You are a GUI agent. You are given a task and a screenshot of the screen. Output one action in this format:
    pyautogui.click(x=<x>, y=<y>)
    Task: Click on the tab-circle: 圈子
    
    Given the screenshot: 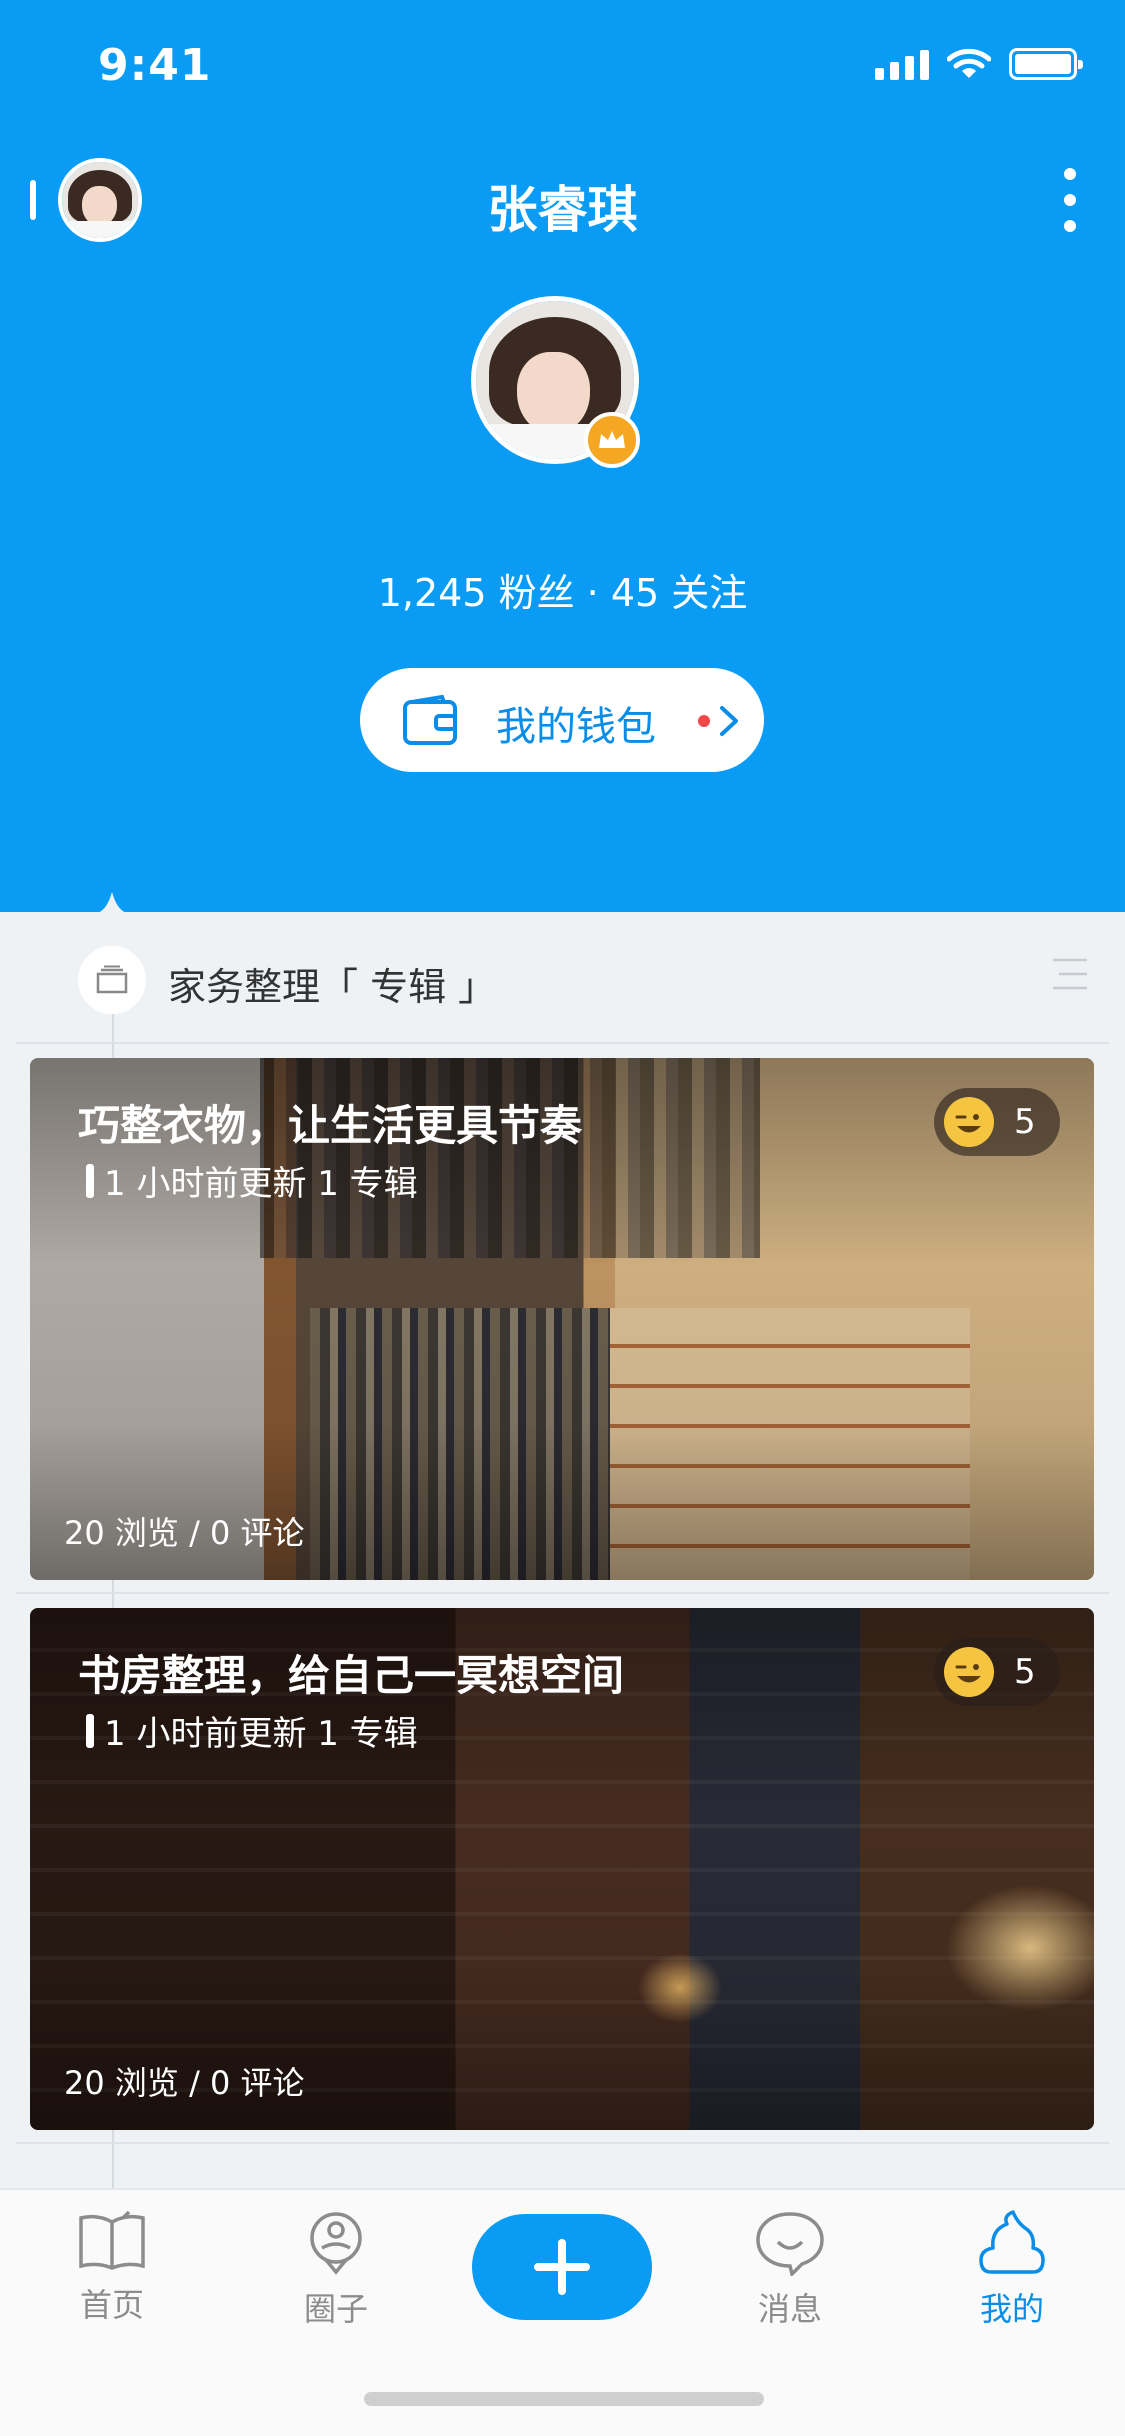 What is the action you would take?
    pyautogui.click(x=336, y=2270)
    